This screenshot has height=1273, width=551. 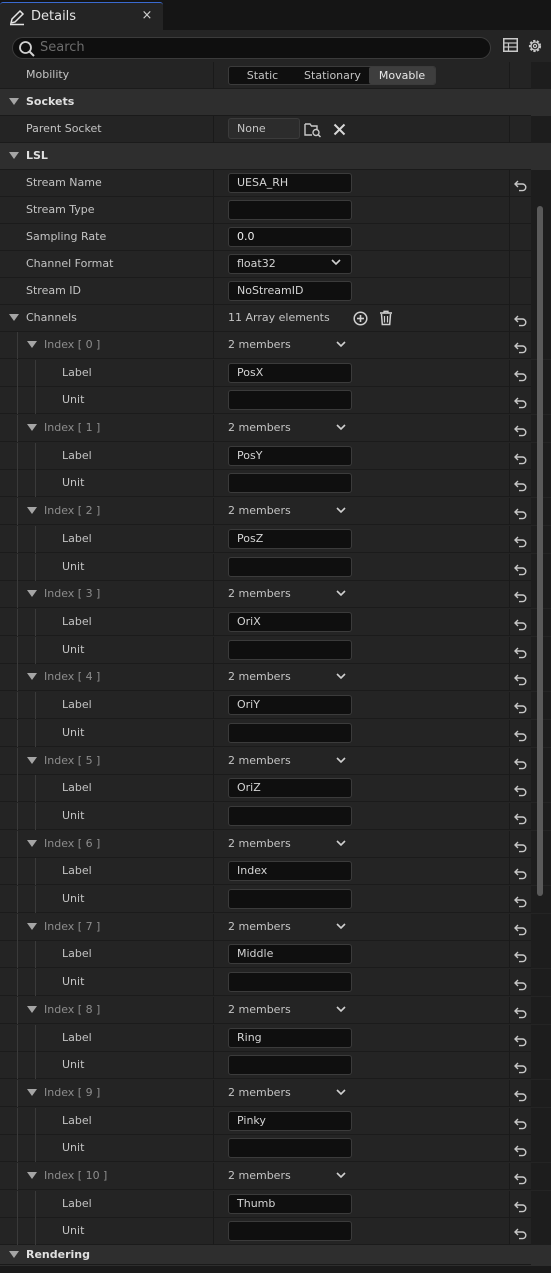 What do you see at coordinates (275, 1255) in the screenshot?
I see `rendering-category: Rendering` at bounding box center [275, 1255].